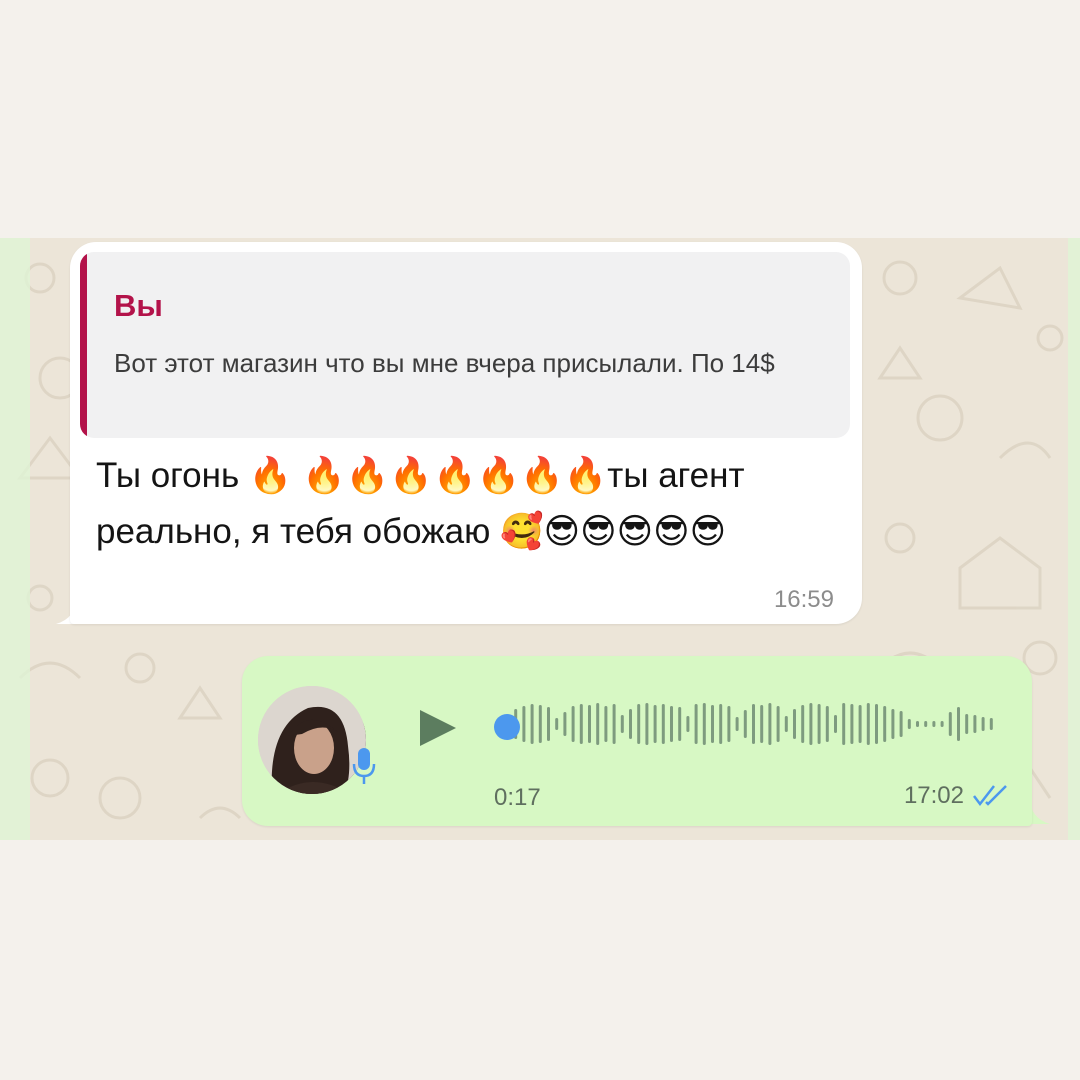 The width and height of the screenshot is (1080, 1080). Describe the element at coordinates (507, 727) in the screenshot. I see `playback-progress-handle` at that location.